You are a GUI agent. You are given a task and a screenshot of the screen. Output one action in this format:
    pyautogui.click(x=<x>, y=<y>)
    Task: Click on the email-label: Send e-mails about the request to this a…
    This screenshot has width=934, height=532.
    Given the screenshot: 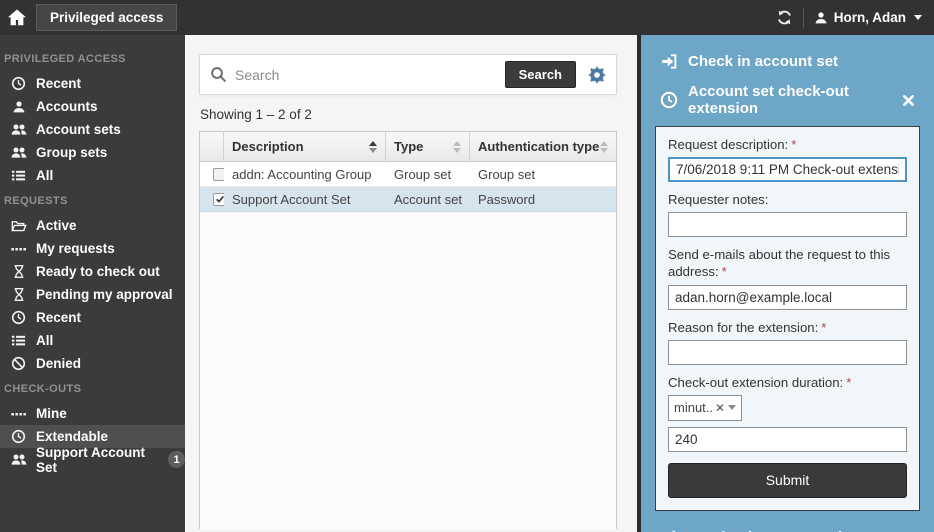 What is the action you would take?
    pyautogui.click(x=779, y=263)
    